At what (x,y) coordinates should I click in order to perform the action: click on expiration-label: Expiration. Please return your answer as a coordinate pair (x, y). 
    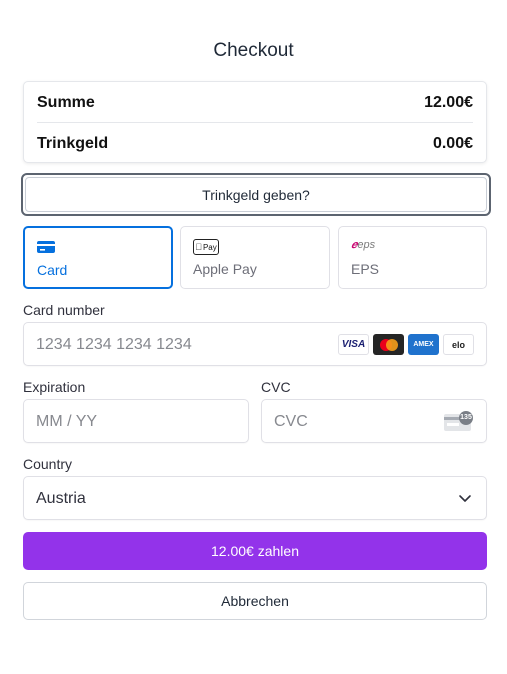
    Looking at the image, I should click on (54, 387).